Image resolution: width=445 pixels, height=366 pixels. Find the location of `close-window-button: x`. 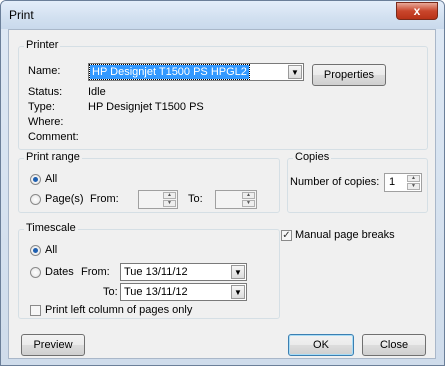

close-window-button: x is located at coordinates (417, 11).